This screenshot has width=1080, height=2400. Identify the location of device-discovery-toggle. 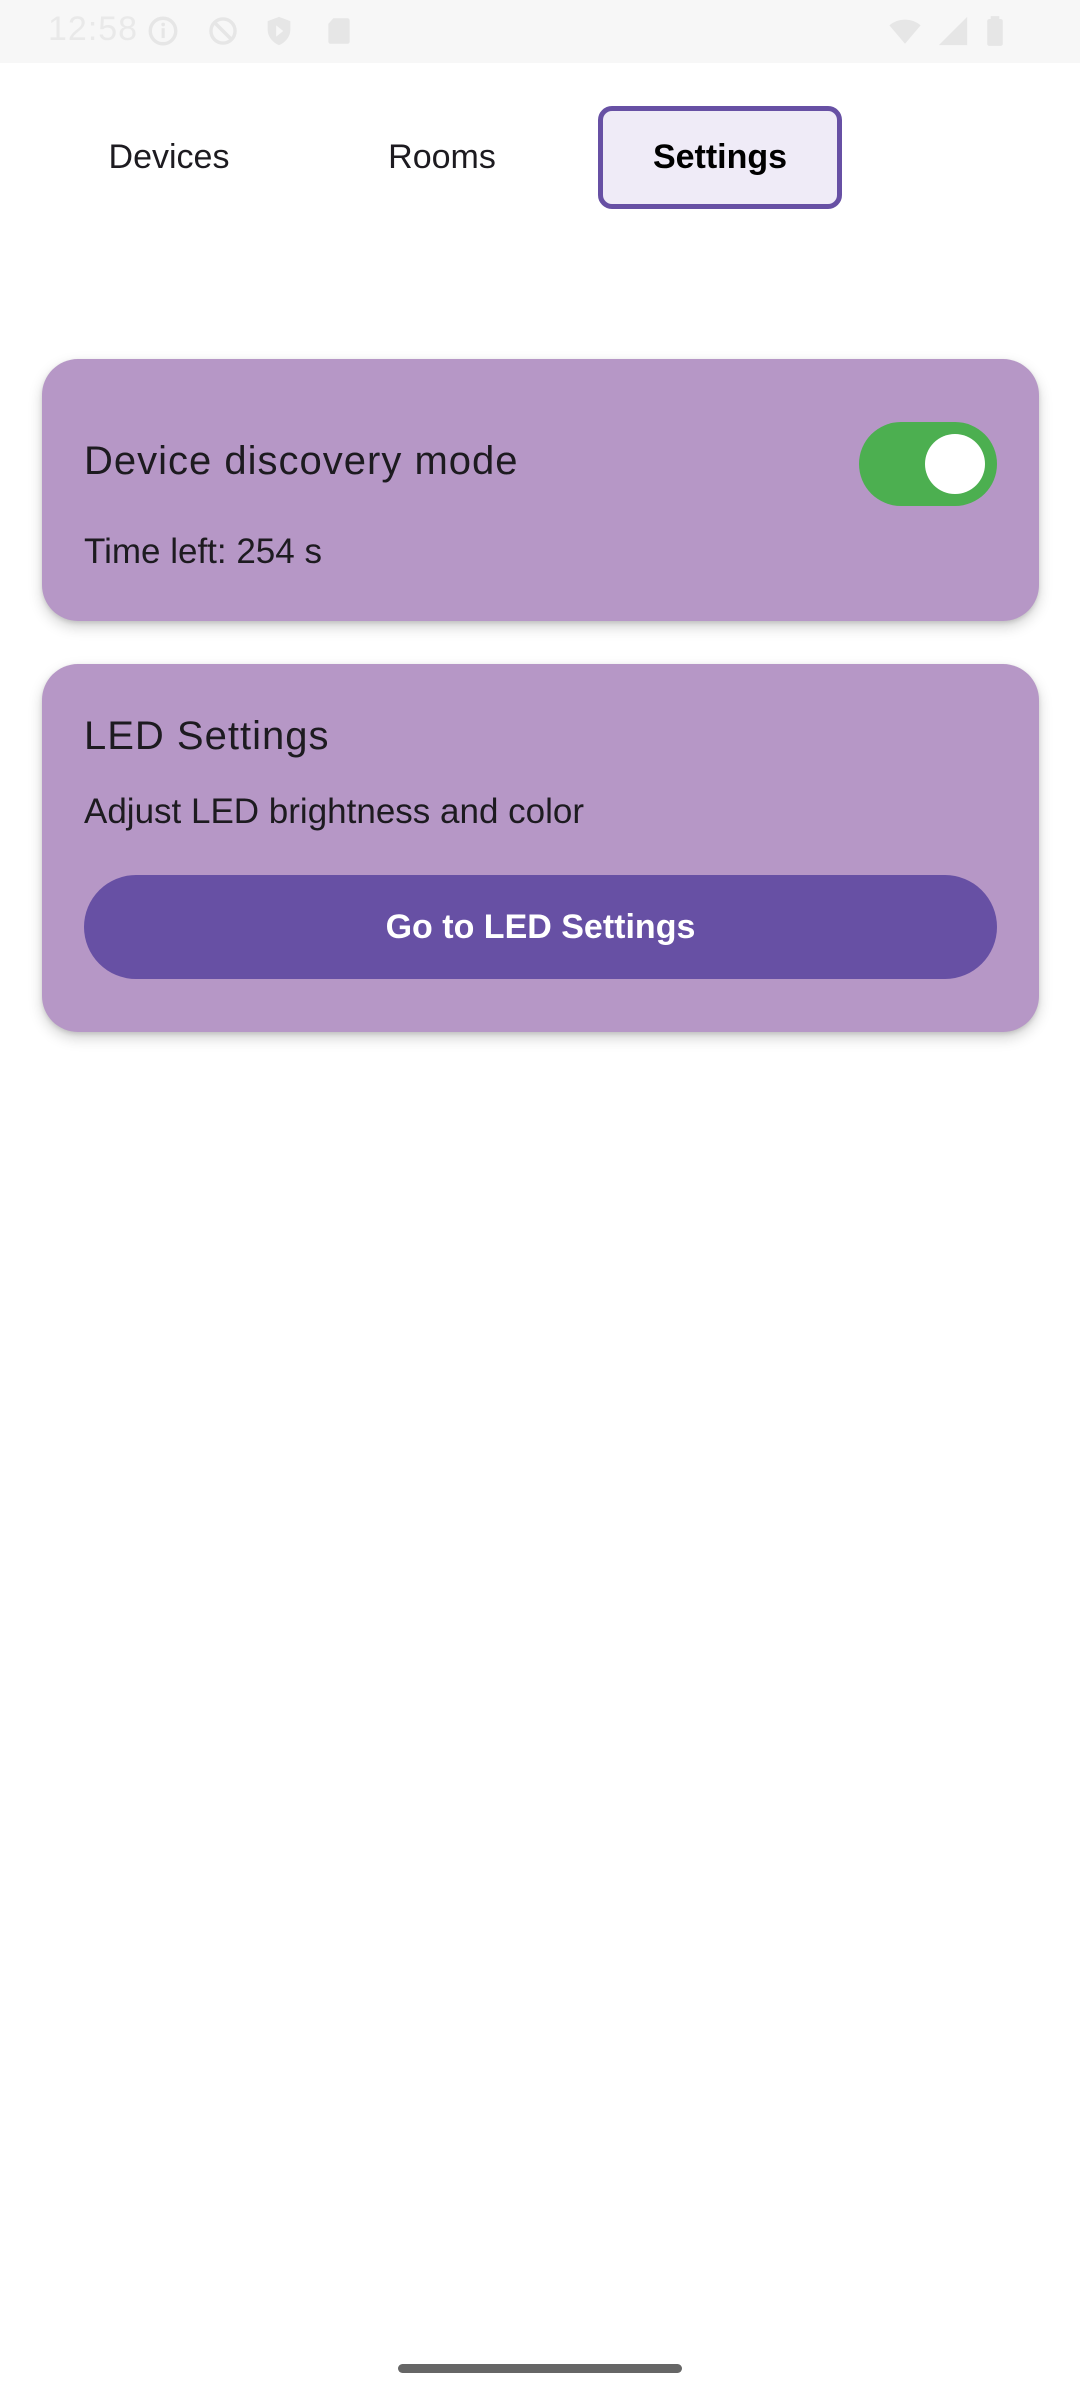
(928, 464).